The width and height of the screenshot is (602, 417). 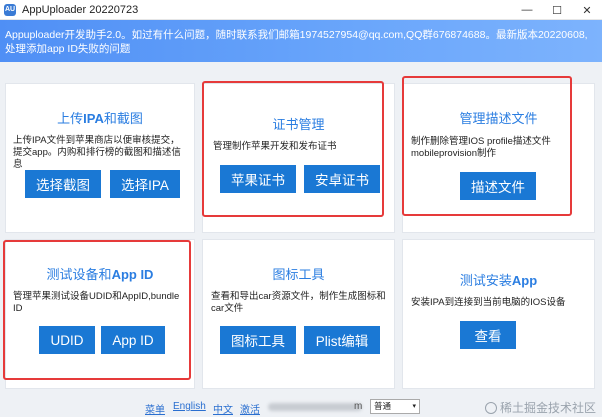 I want to click on card-title: 测试设备和App ID, so click(x=100, y=274).